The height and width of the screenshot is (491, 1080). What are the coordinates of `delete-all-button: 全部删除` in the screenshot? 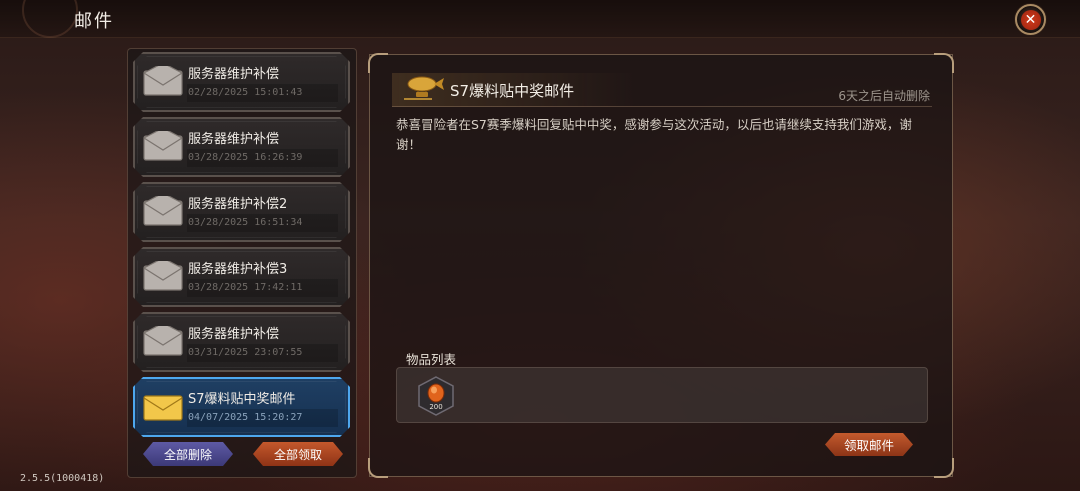 It's located at (188, 454).